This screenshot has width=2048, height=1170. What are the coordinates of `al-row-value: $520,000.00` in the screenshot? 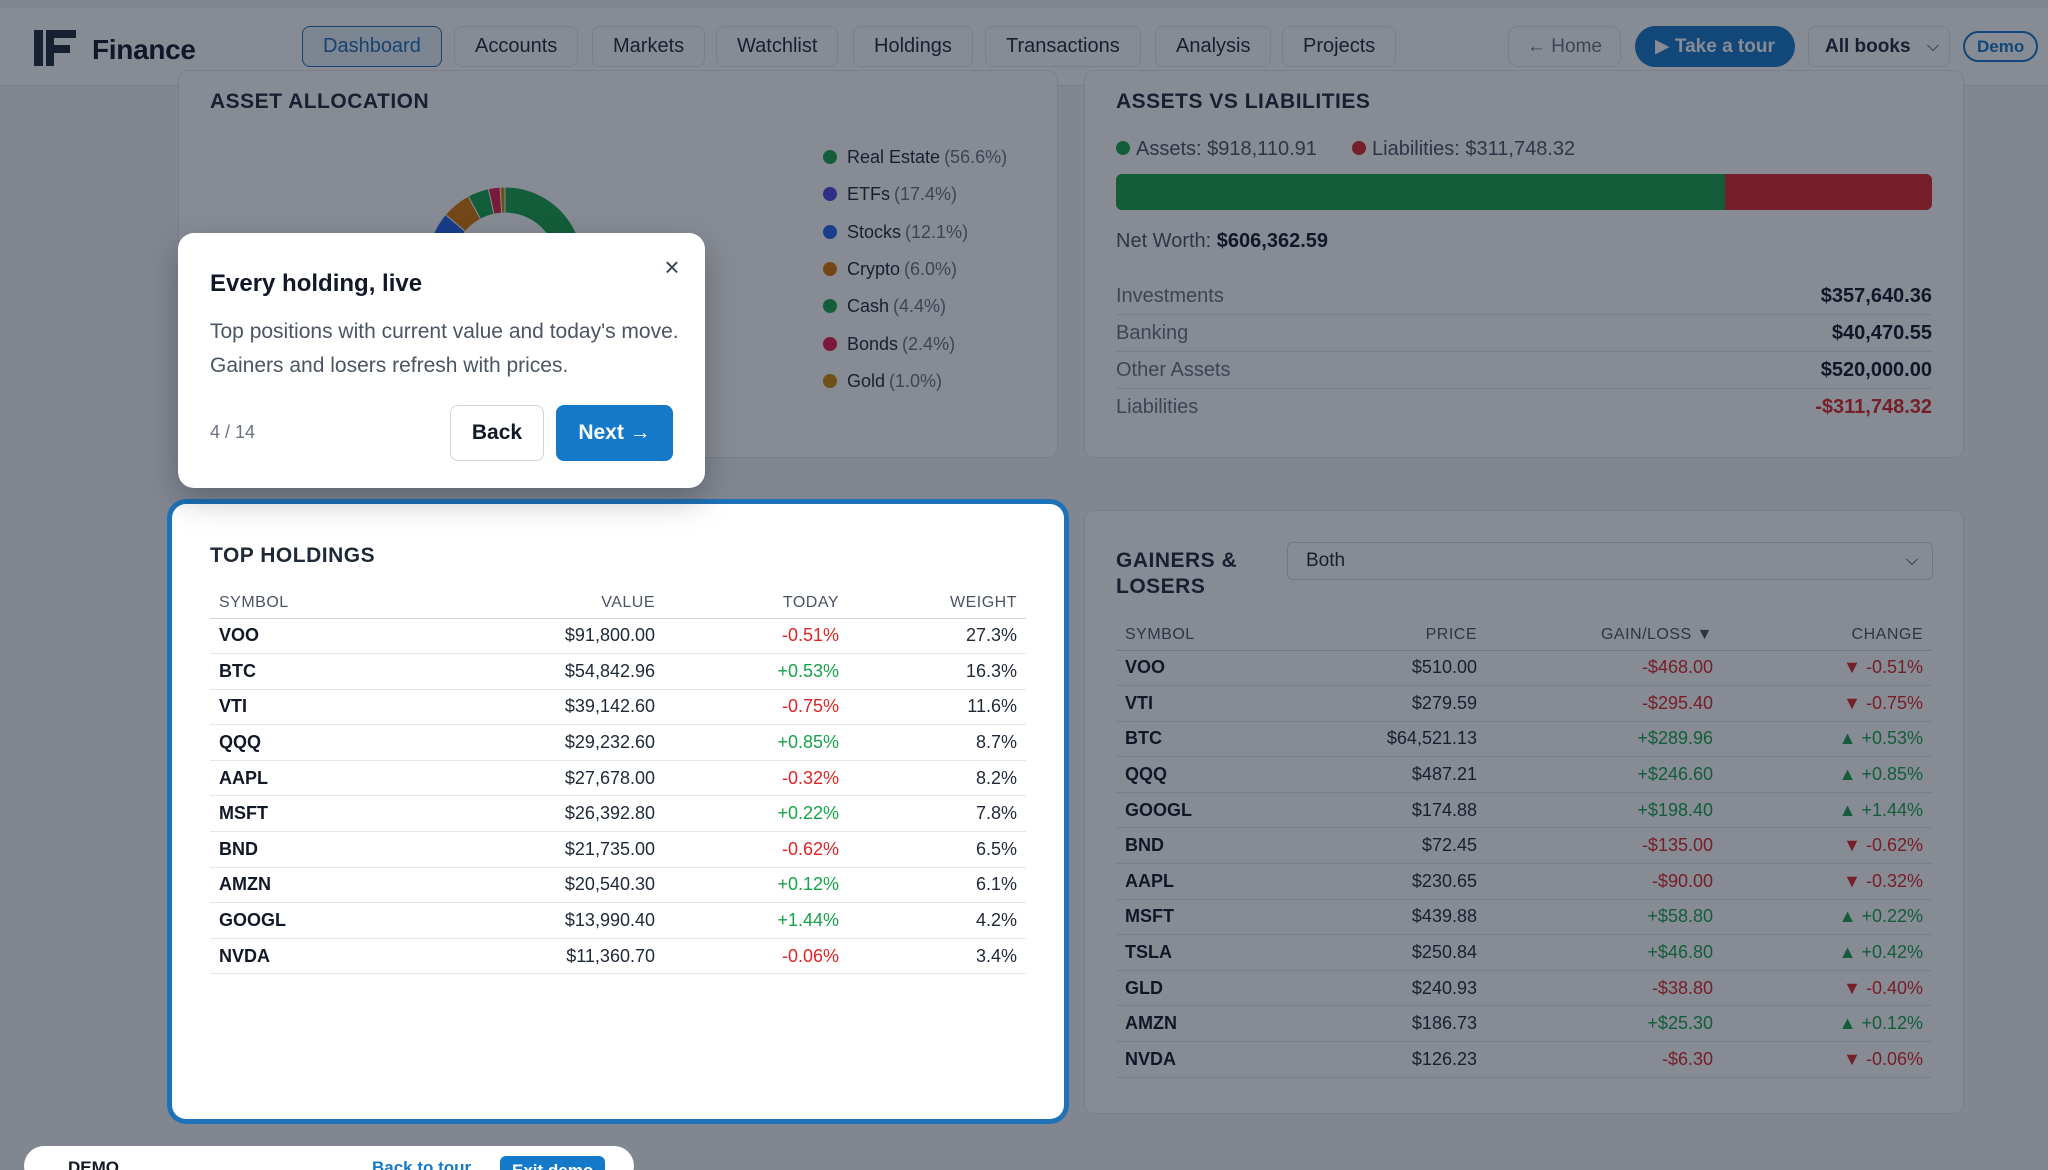 It's located at (1876, 370).